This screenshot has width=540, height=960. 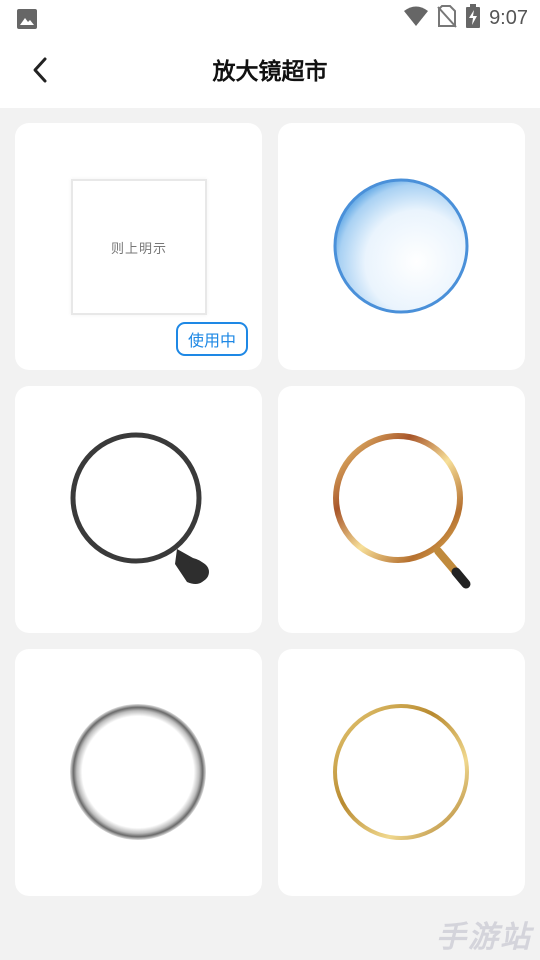 I want to click on silver-ring-magnifier-icon, so click(x=138, y=772).